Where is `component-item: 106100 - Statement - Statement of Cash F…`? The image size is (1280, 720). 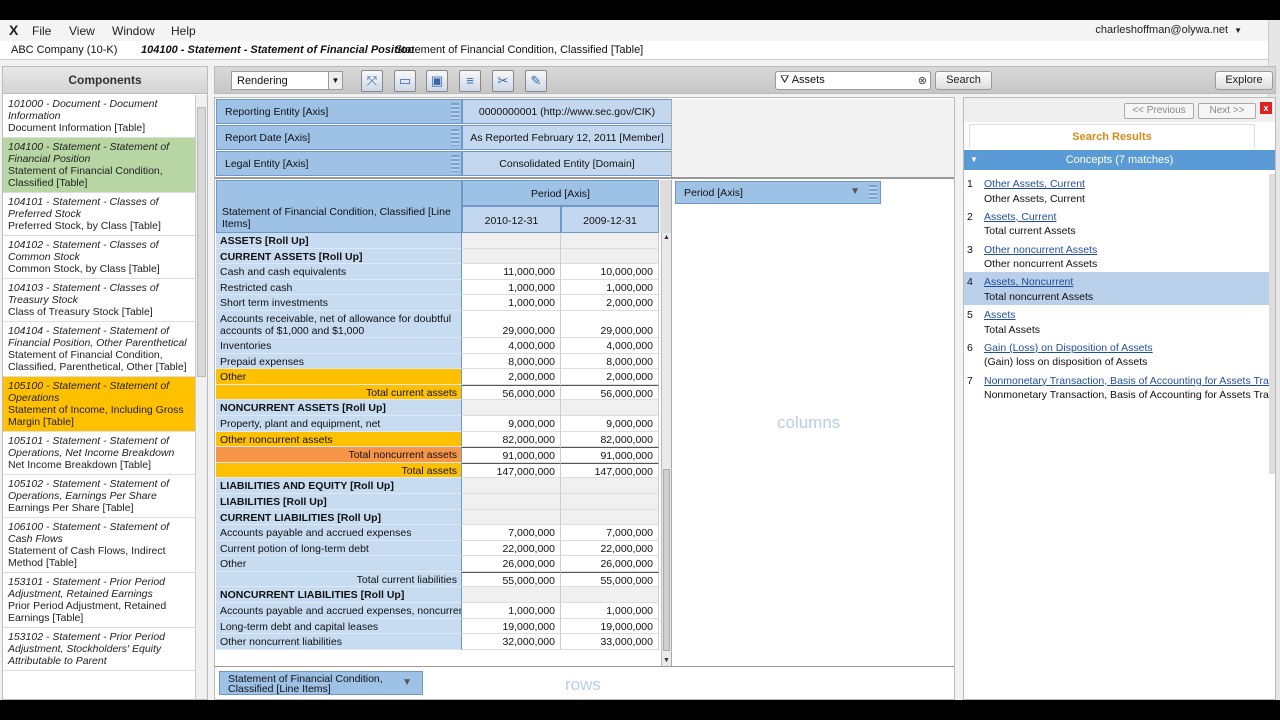
component-item: 106100 - Statement - Statement of Cash F… is located at coordinates (99, 545).